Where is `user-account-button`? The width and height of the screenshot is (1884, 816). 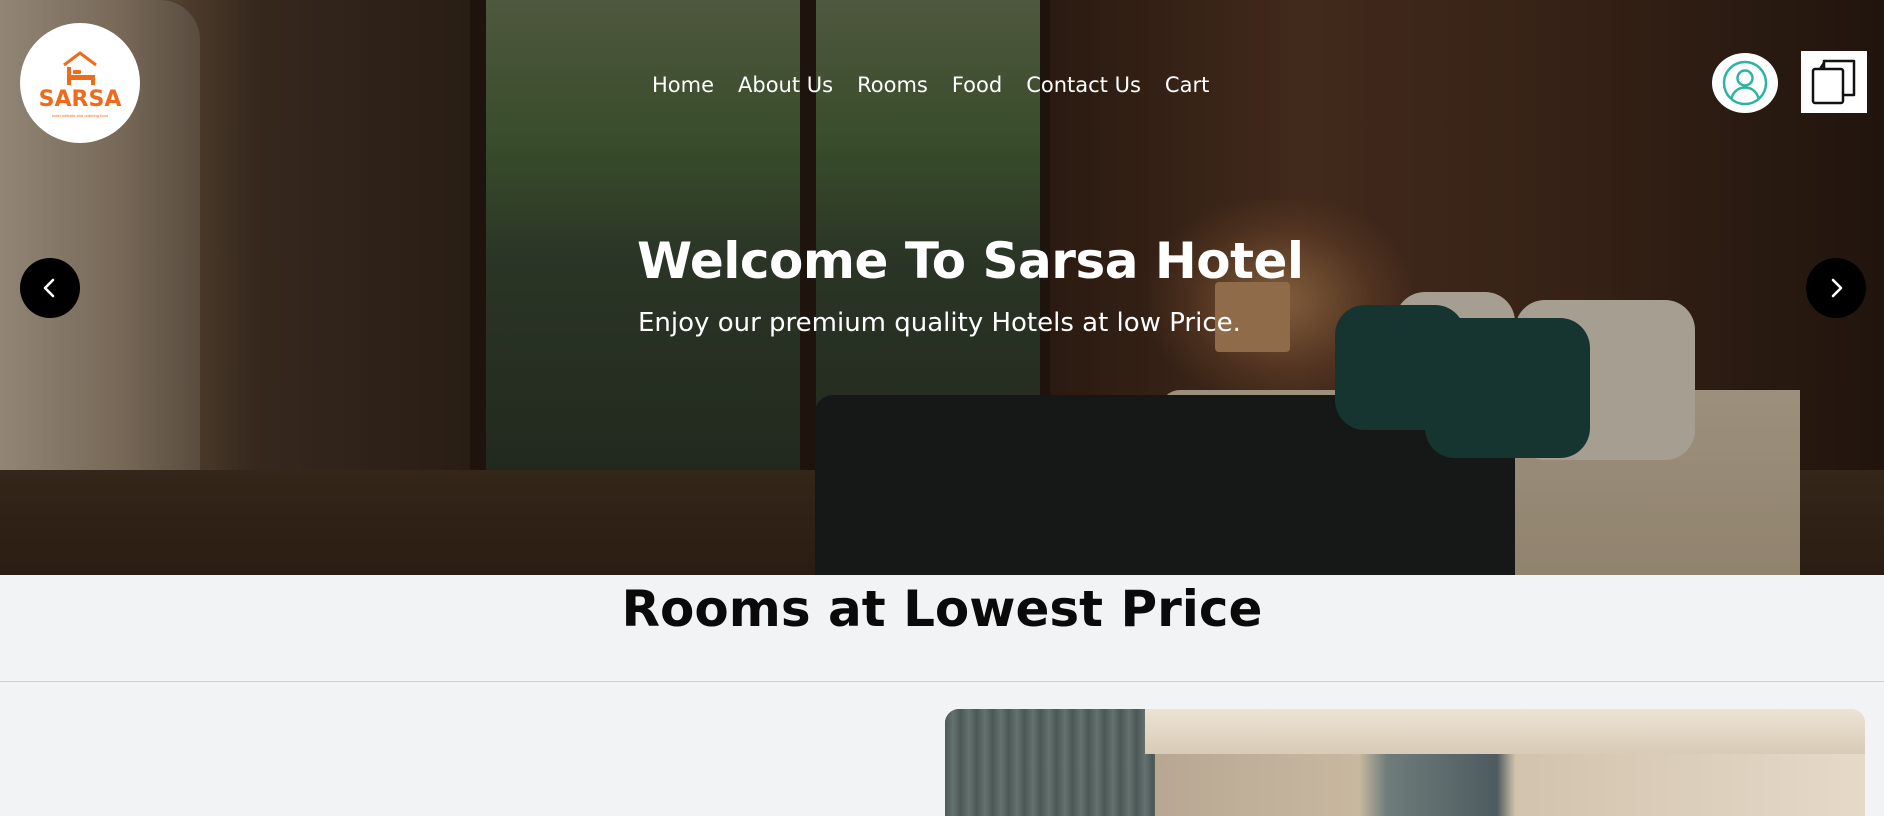 user-account-button is located at coordinates (1745, 83).